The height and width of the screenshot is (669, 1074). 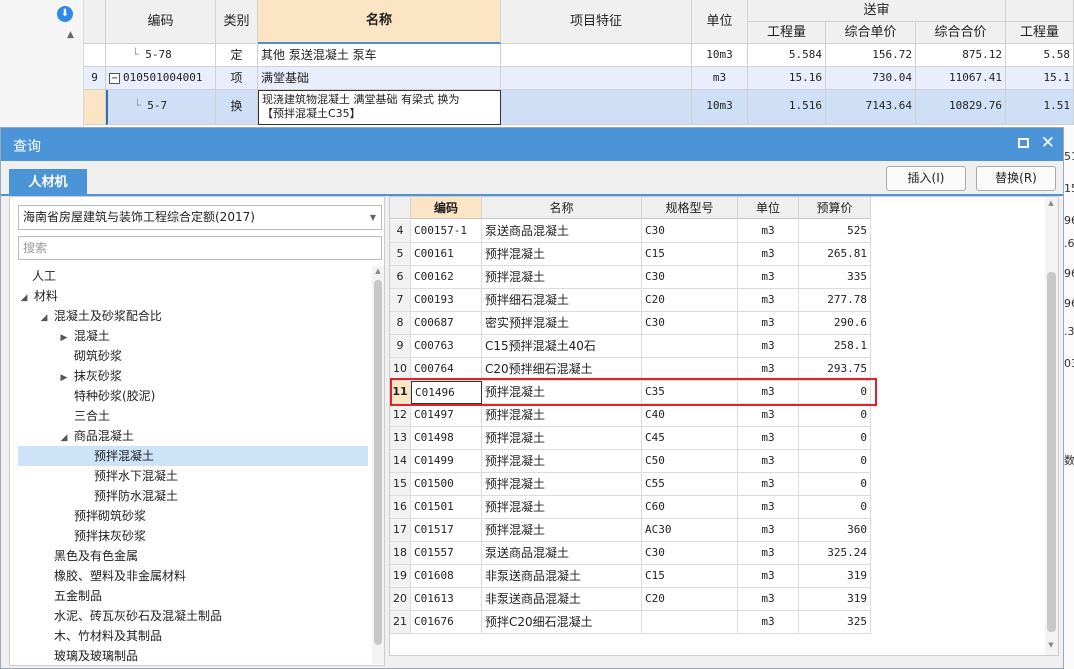 I want to click on table-row: 5 C00161 预拌混凝土 C15 m3 265.81, so click(x=630, y=254).